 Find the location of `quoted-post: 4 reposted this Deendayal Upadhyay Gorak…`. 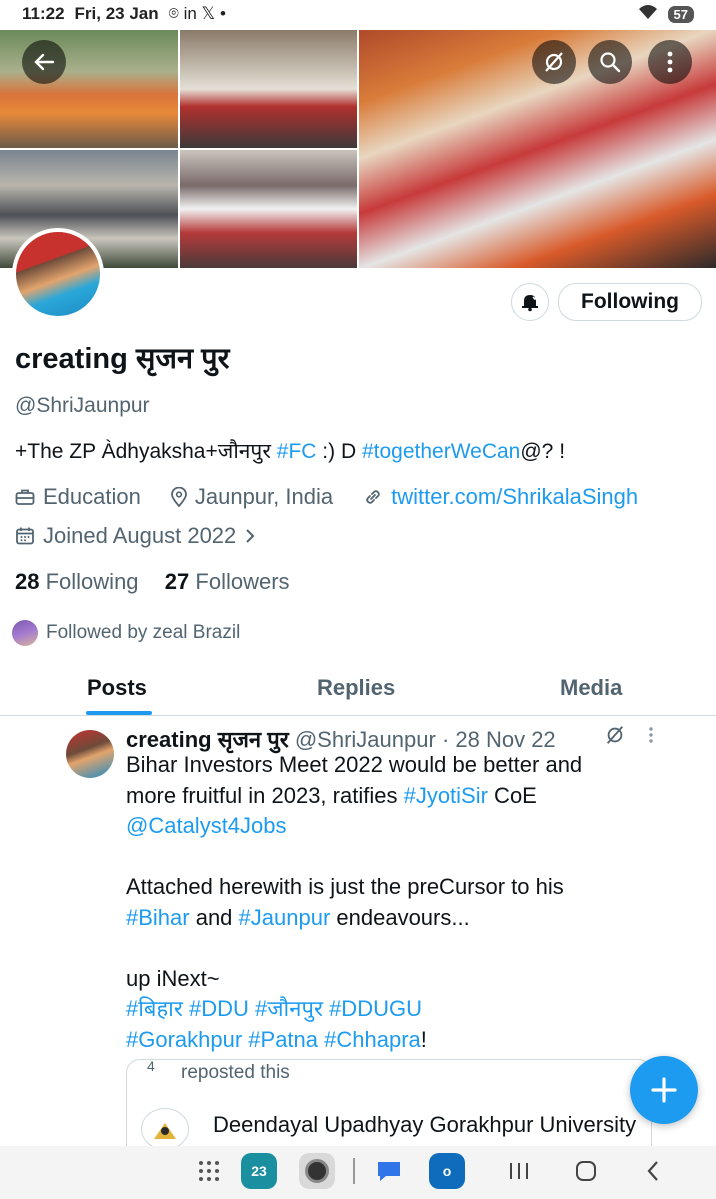

quoted-post: 4 reposted this Deendayal Upadhyay Gorak… is located at coordinates (389, 1102).